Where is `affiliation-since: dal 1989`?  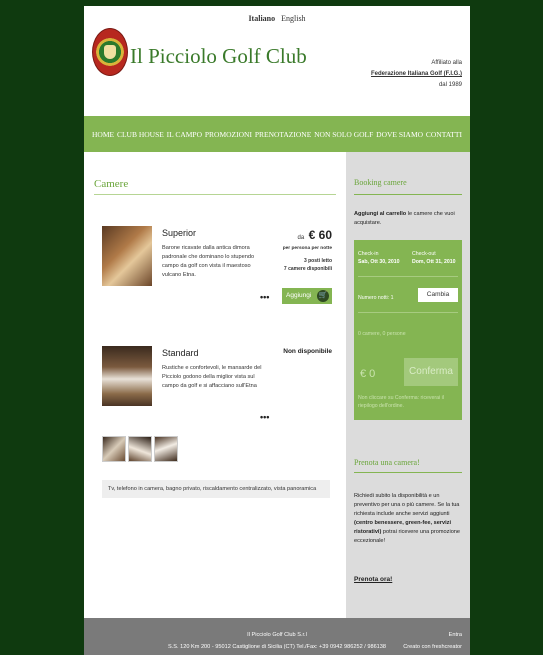
affiliation-since: dal 1989 is located at coordinates (450, 85).